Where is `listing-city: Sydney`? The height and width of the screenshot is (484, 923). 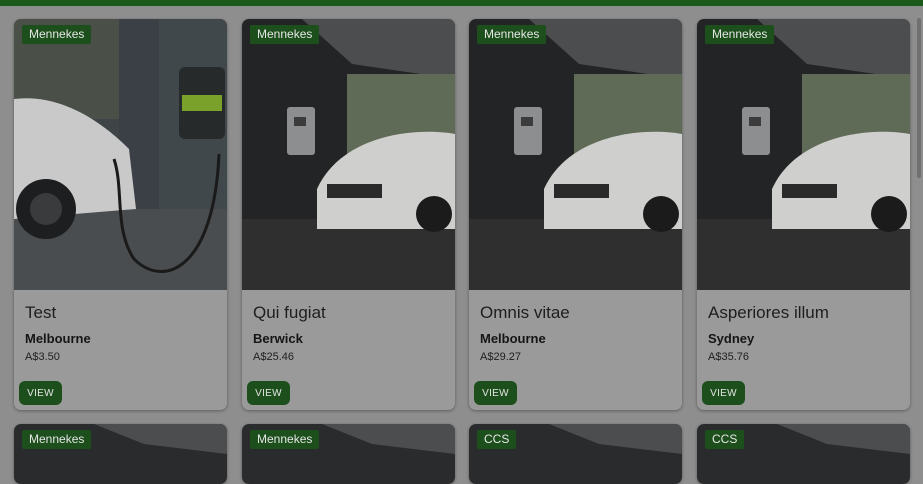 listing-city: Sydney is located at coordinates (731, 338).